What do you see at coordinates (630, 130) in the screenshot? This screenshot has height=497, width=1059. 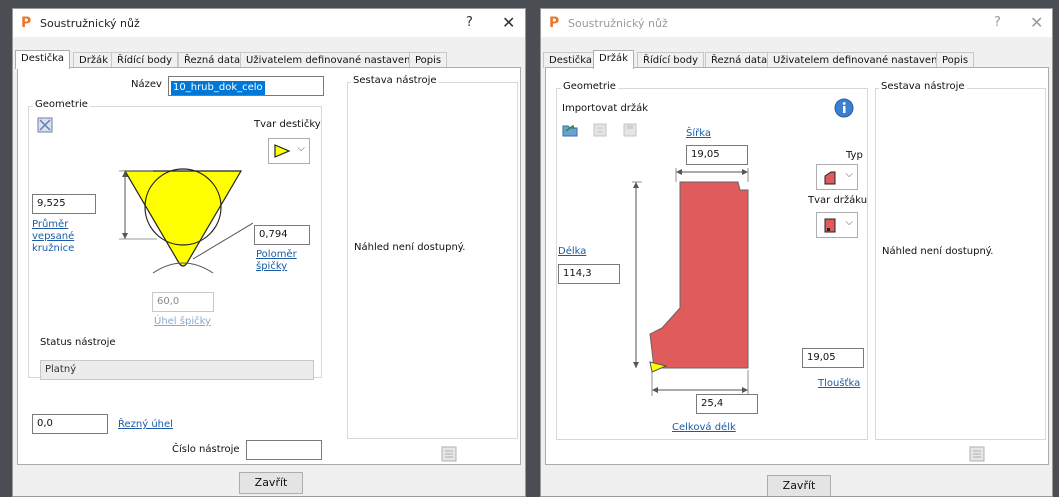 I see `save-disabled-icon` at bounding box center [630, 130].